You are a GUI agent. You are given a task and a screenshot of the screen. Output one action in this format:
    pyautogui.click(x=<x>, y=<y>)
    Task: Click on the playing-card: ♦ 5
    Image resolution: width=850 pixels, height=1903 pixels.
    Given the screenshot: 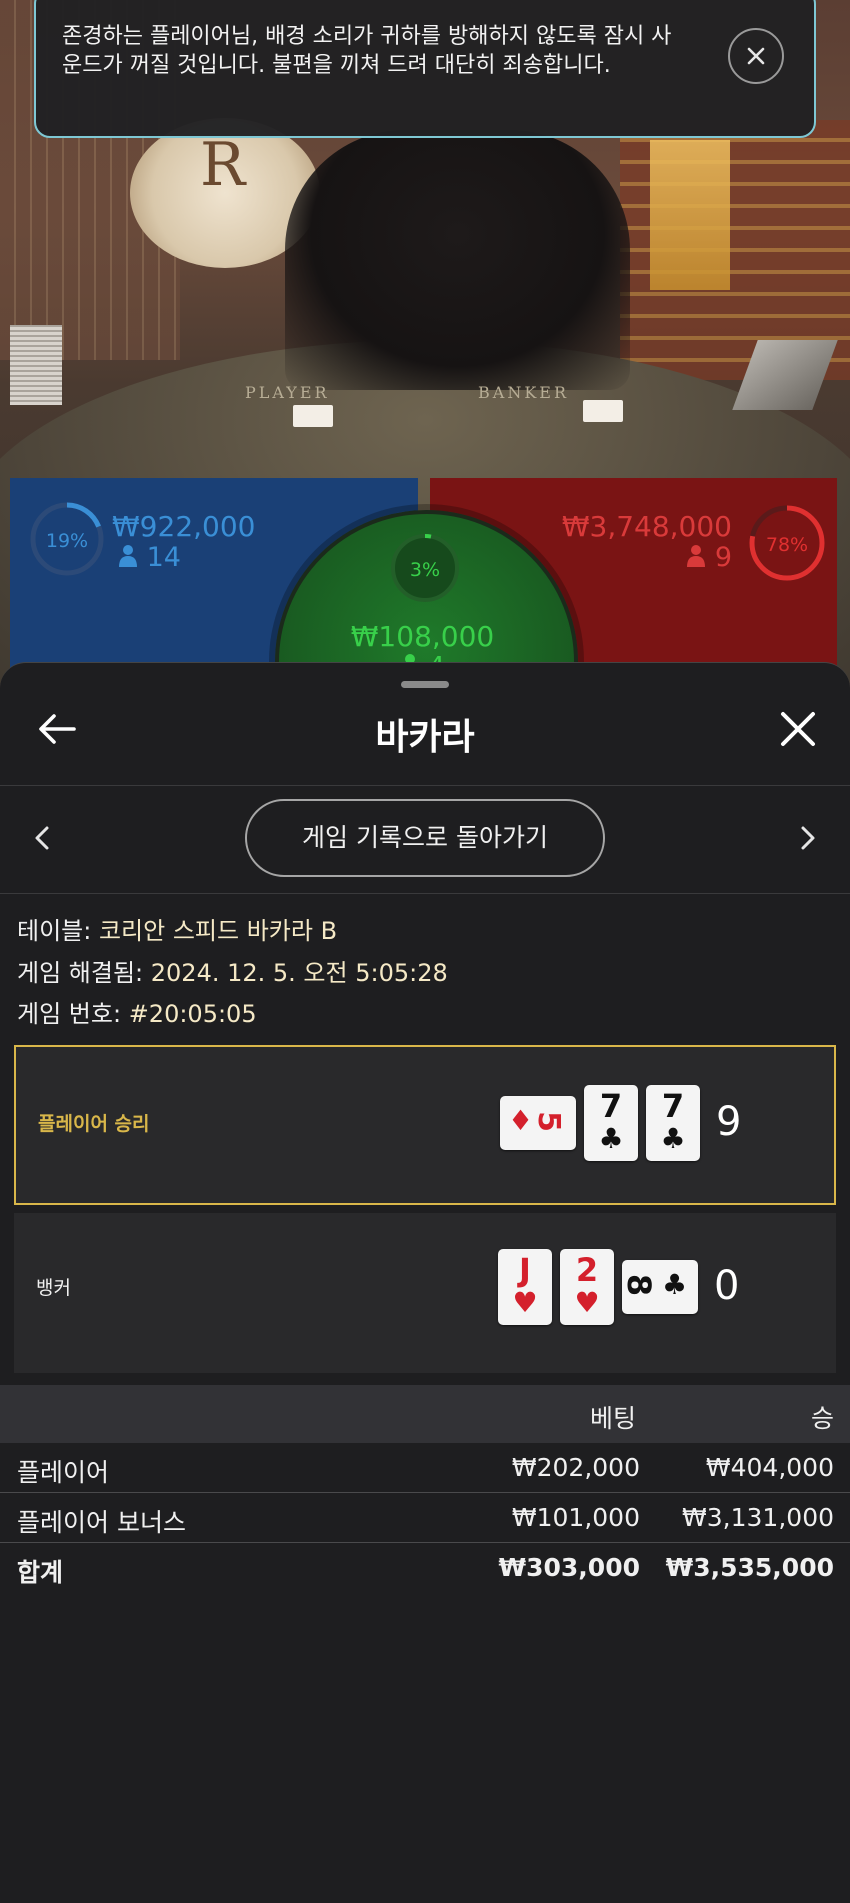 What is the action you would take?
    pyautogui.click(x=538, y=1123)
    